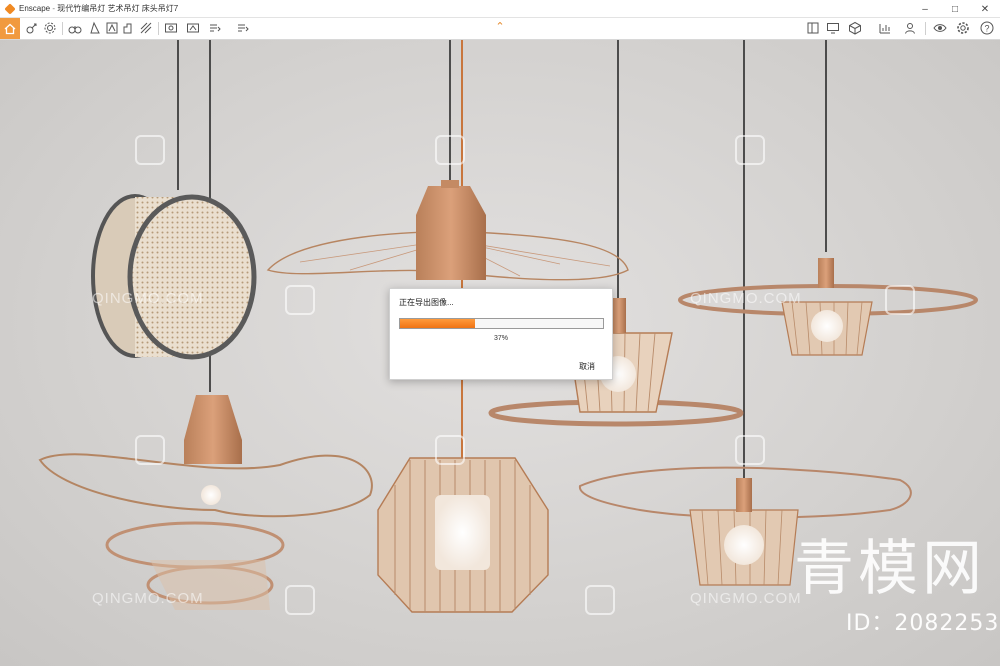 The image size is (1000, 666). I want to click on wire-drum-lamp, so click(463, 535).